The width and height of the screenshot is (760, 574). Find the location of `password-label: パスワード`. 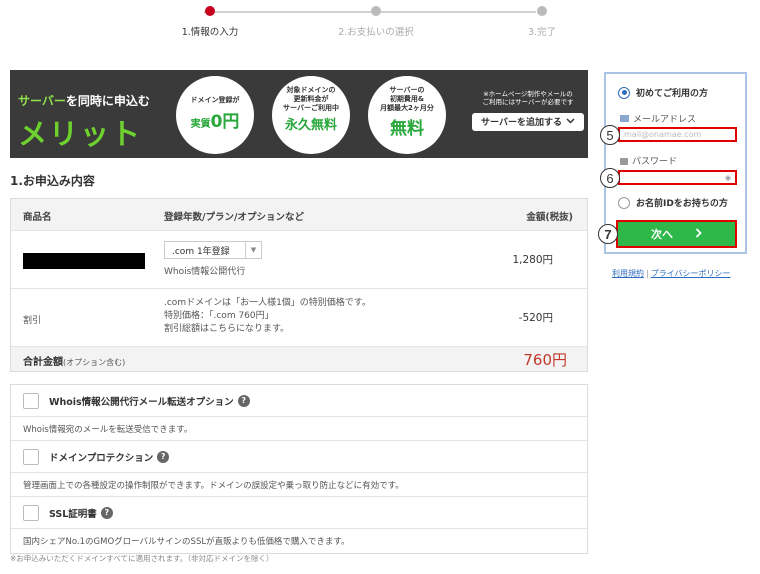

password-label: パスワード is located at coordinates (655, 162).